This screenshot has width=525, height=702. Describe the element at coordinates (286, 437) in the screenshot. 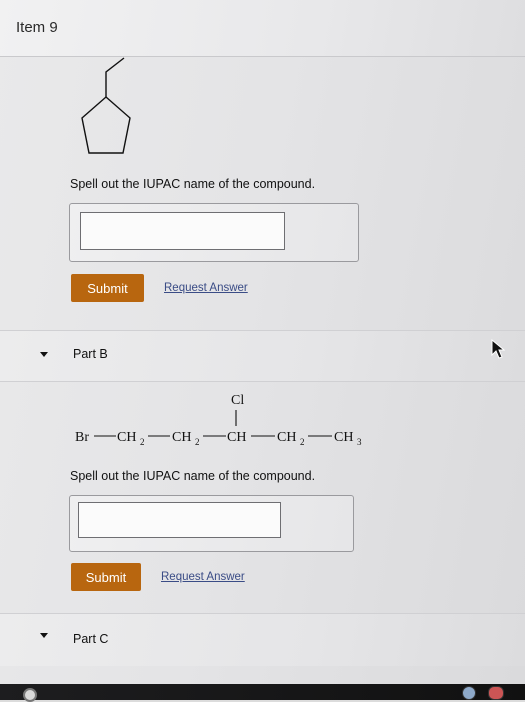

I see `formula-group-4: CH` at that location.